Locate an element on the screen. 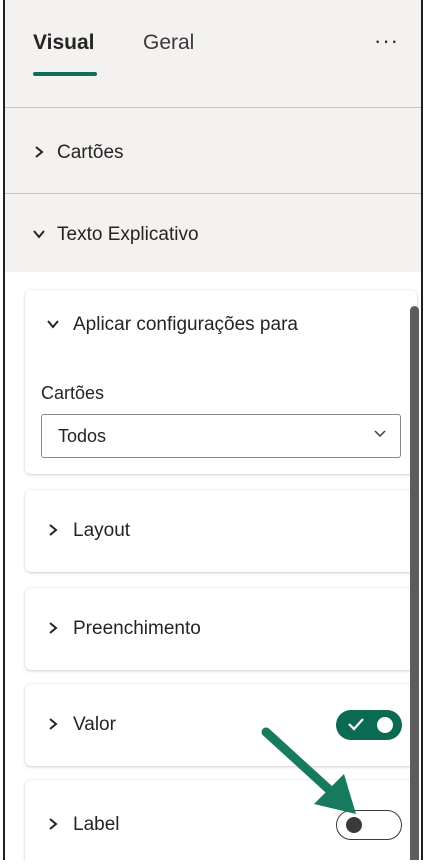  card-valor: Valor is located at coordinates (221, 725).